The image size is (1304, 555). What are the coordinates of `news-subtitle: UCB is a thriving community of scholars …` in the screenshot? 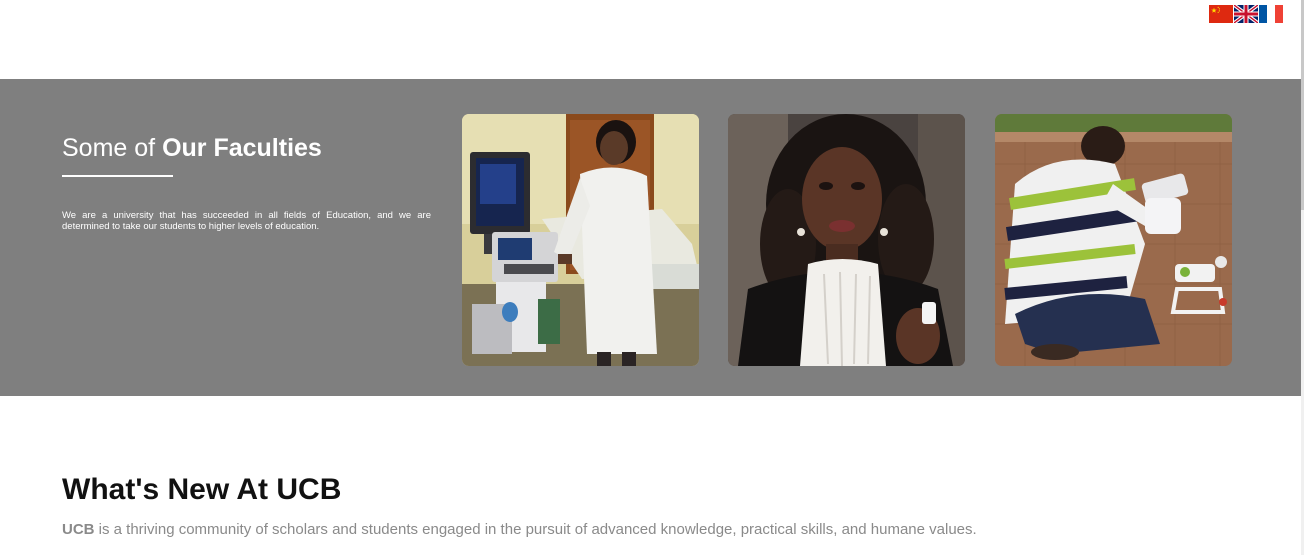 It's located at (519, 529).